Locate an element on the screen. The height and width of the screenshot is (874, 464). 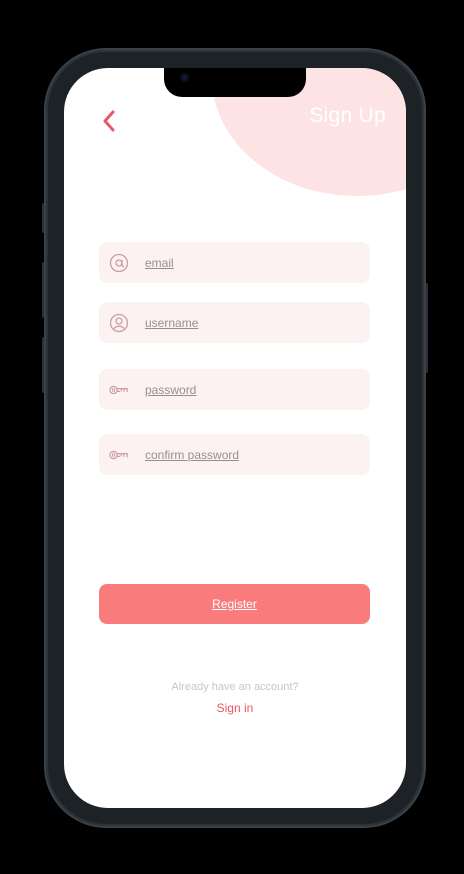
confirm-password-placeholder: confirm password is located at coordinates (192, 454).